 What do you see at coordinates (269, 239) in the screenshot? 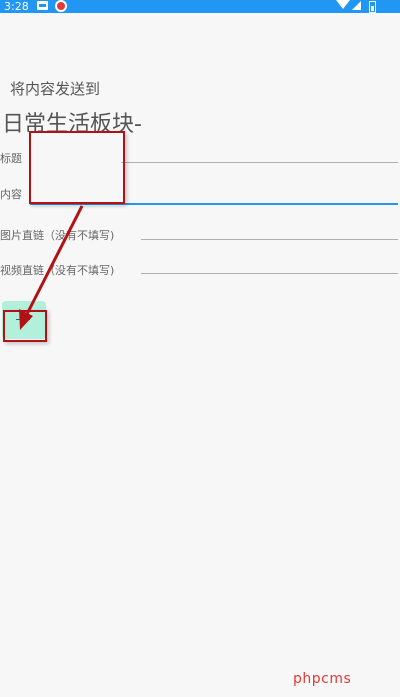
I see `image-link-input` at bounding box center [269, 239].